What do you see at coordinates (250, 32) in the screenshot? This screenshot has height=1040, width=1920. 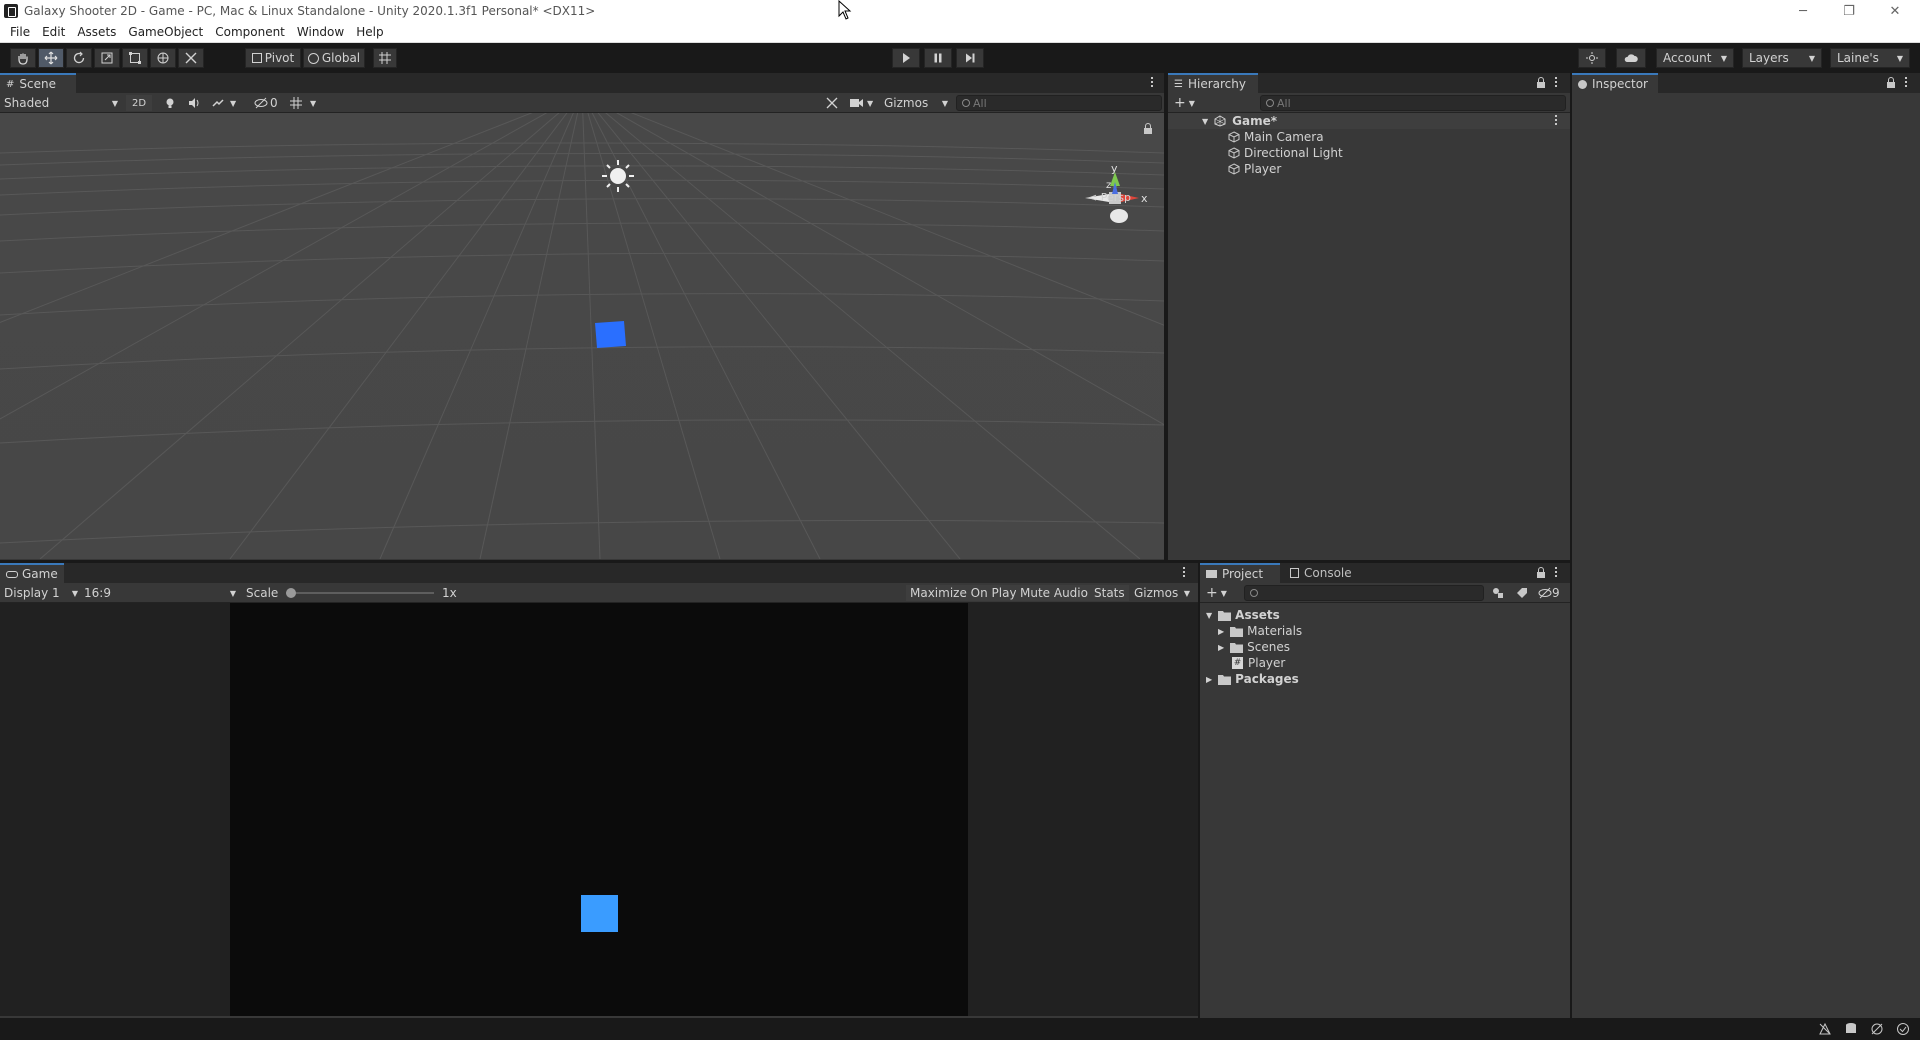 I see `menu-component: Component` at bounding box center [250, 32].